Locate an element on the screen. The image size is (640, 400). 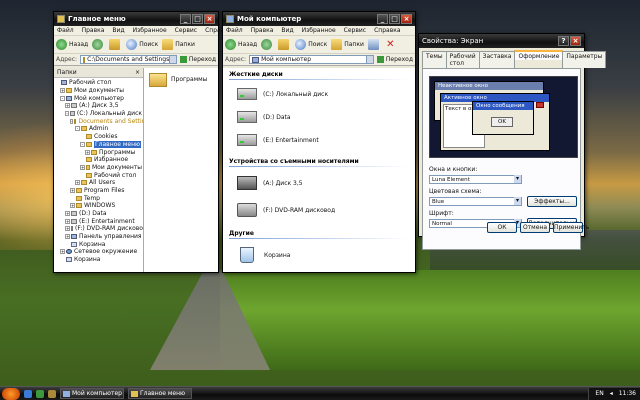
drive-item: (E:) Entertainment is located at coordinates (326, 140).